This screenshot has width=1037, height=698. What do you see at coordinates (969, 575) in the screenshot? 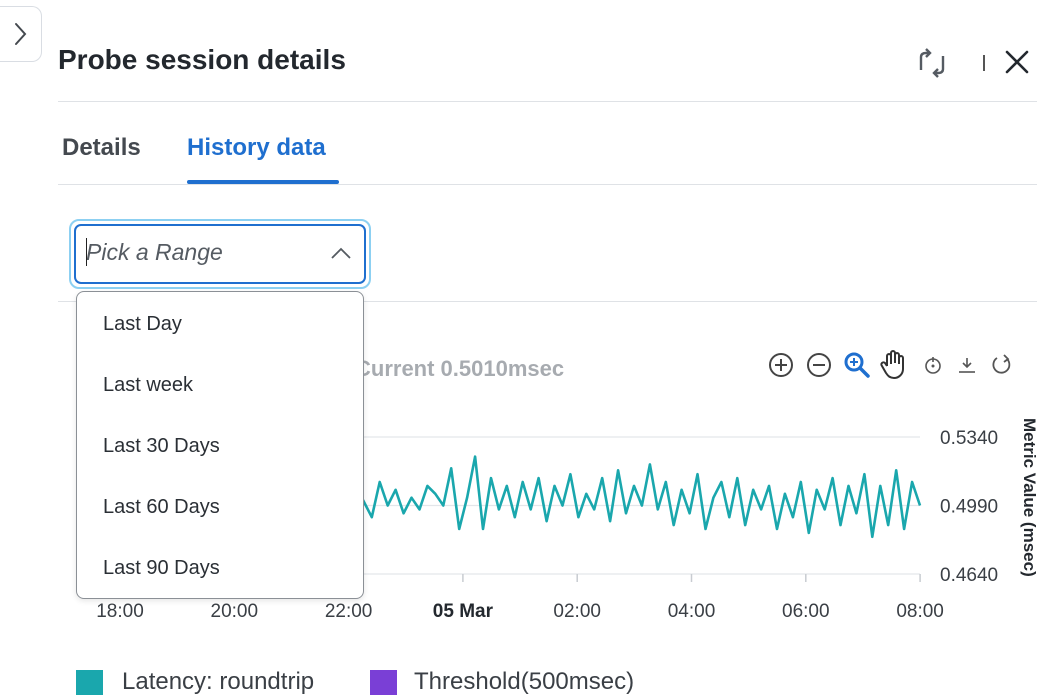
I see `y-tick-label: 0.4640` at bounding box center [969, 575].